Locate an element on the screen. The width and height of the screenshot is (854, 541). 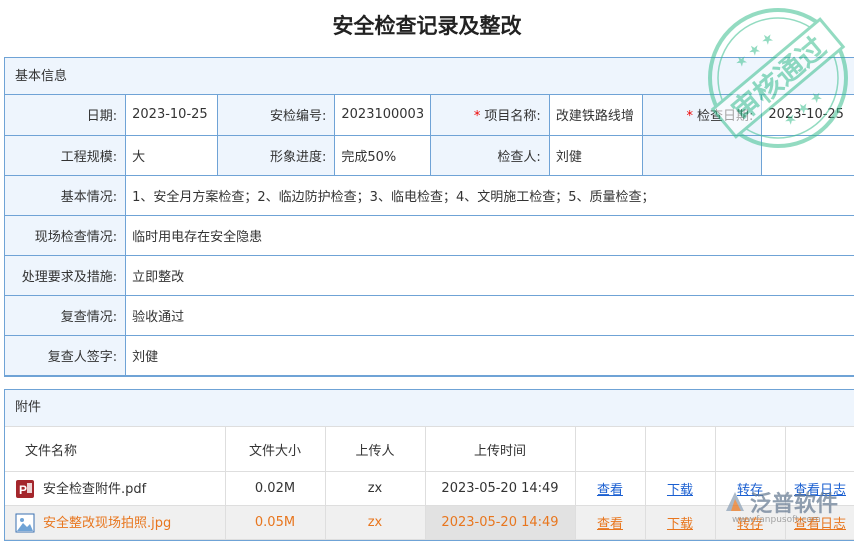
progress-label: 形象进度: is located at coordinates (276, 155).